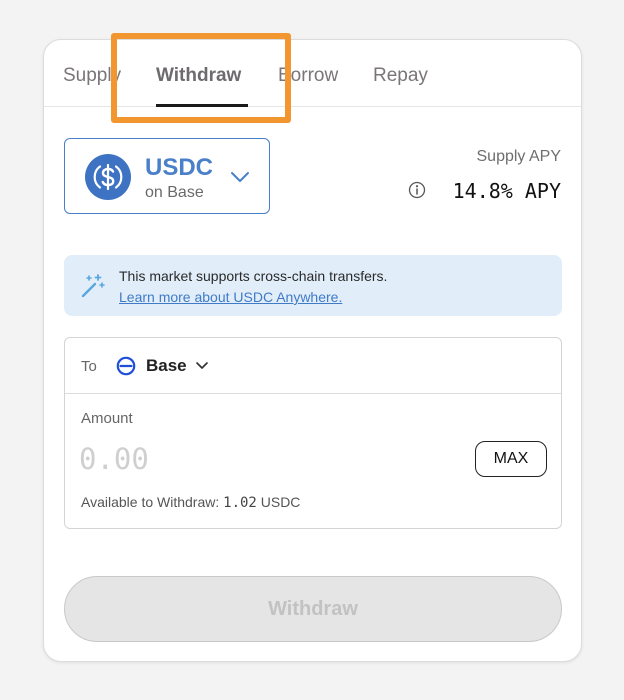 The width and height of the screenshot is (624, 700). Describe the element at coordinates (93, 286) in the screenshot. I see `magic-wand-icon` at that location.